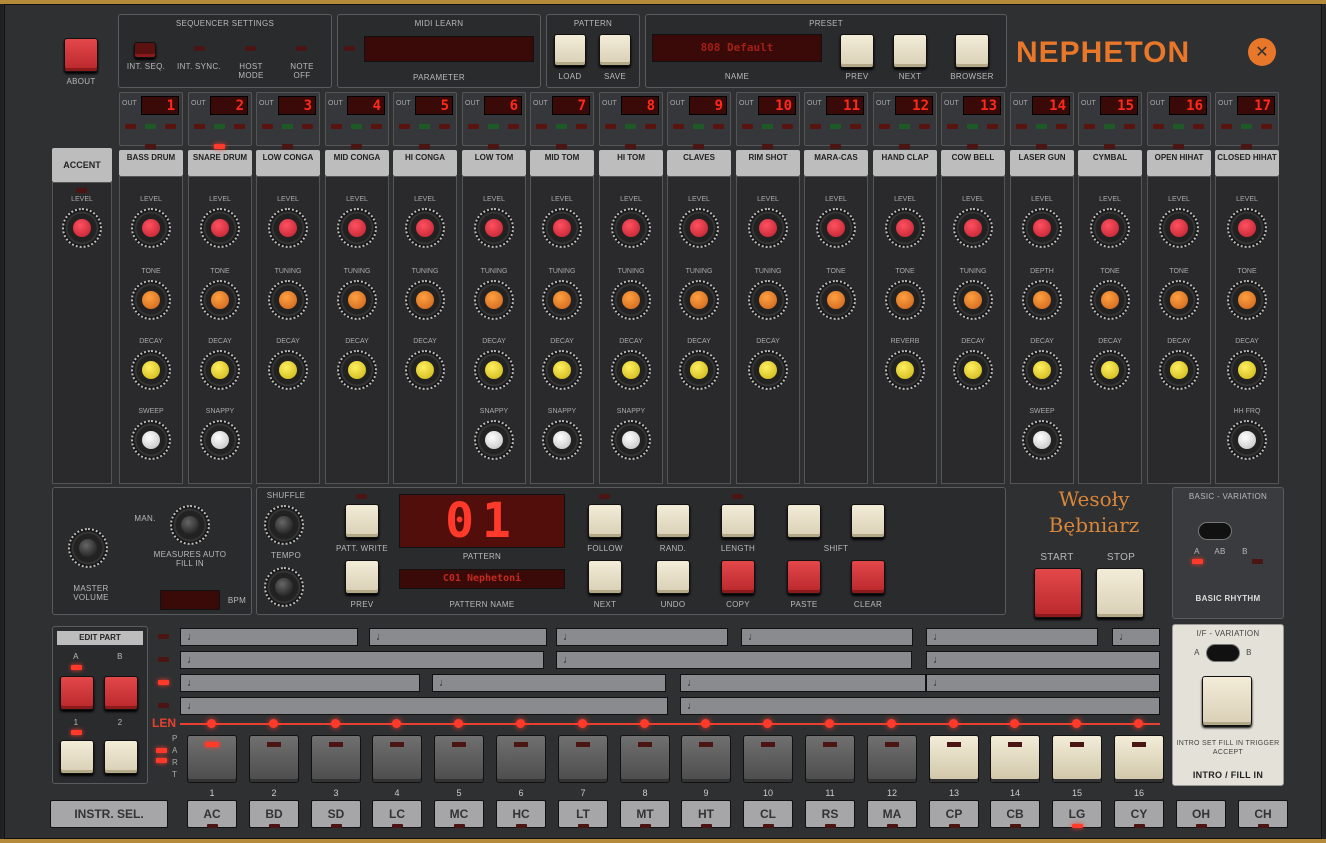 The width and height of the screenshot is (1326, 843). Describe the element at coordinates (1227, 701) in the screenshot. I see `intro-fill-button` at that location.